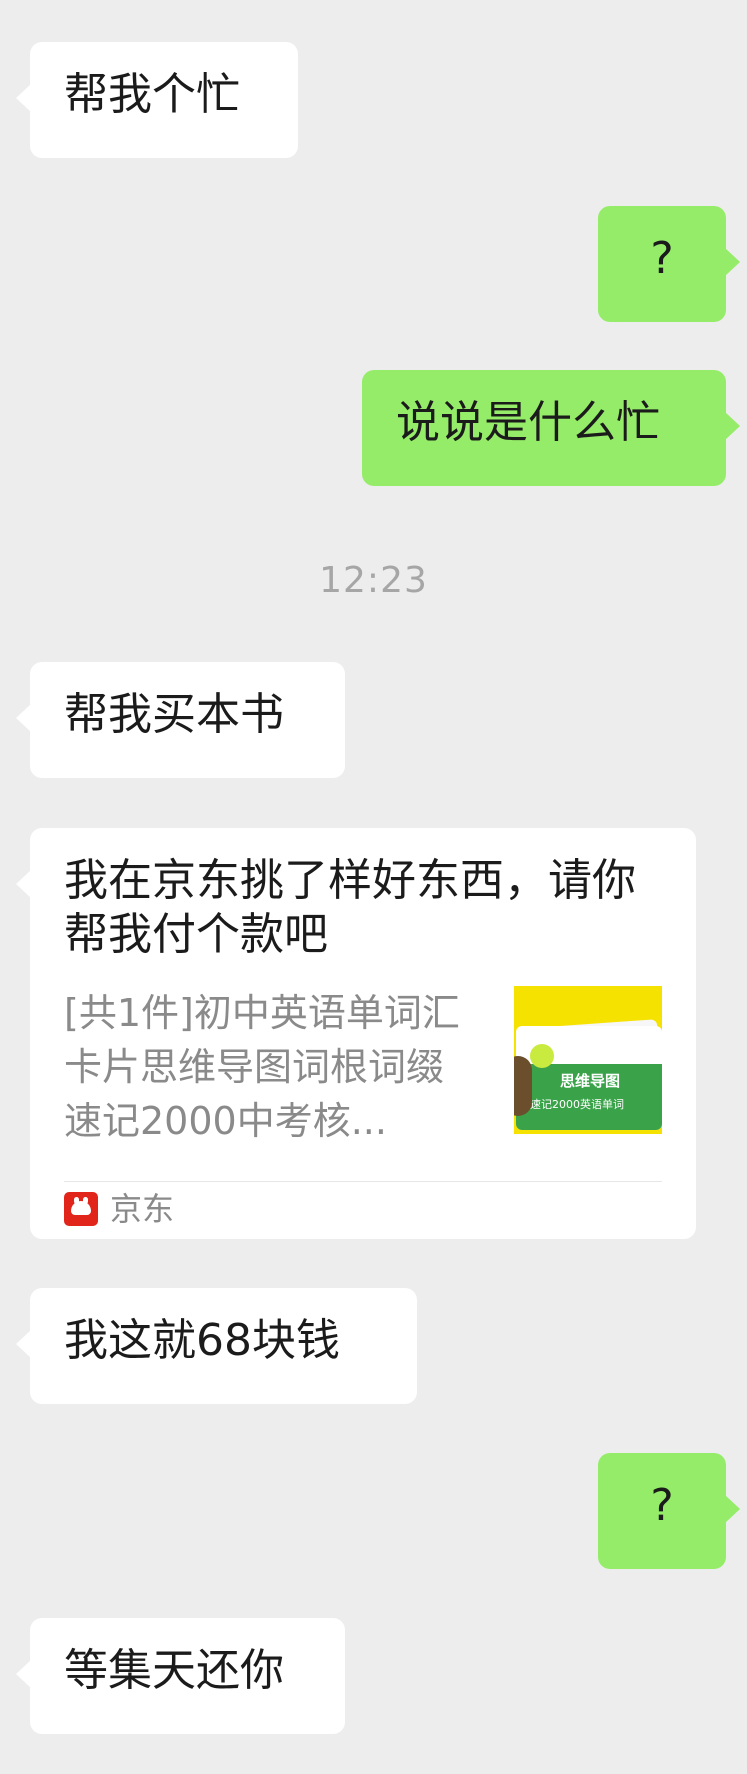 This screenshot has width=747, height=1774. What do you see at coordinates (373, 580) in the screenshot?
I see `message-timestamp: 12:23` at bounding box center [373, 580].